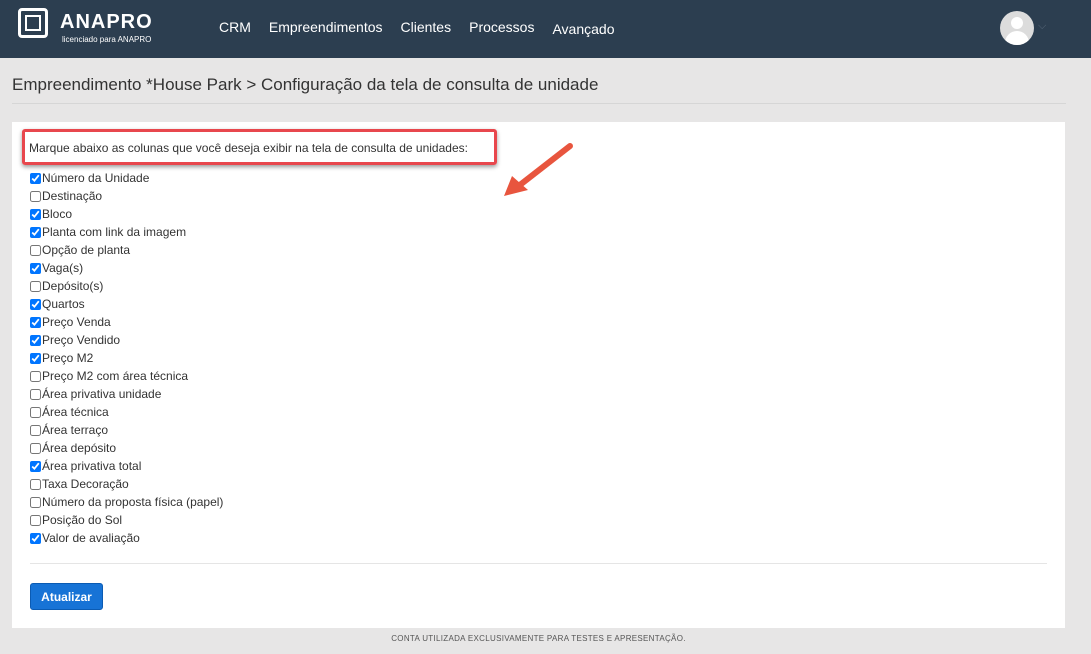 The height and width of the screenshot is (654, 1091). Describe the element at coordinates (126, 196) in the screenshot. I see `column-option: Destinação` at that location.